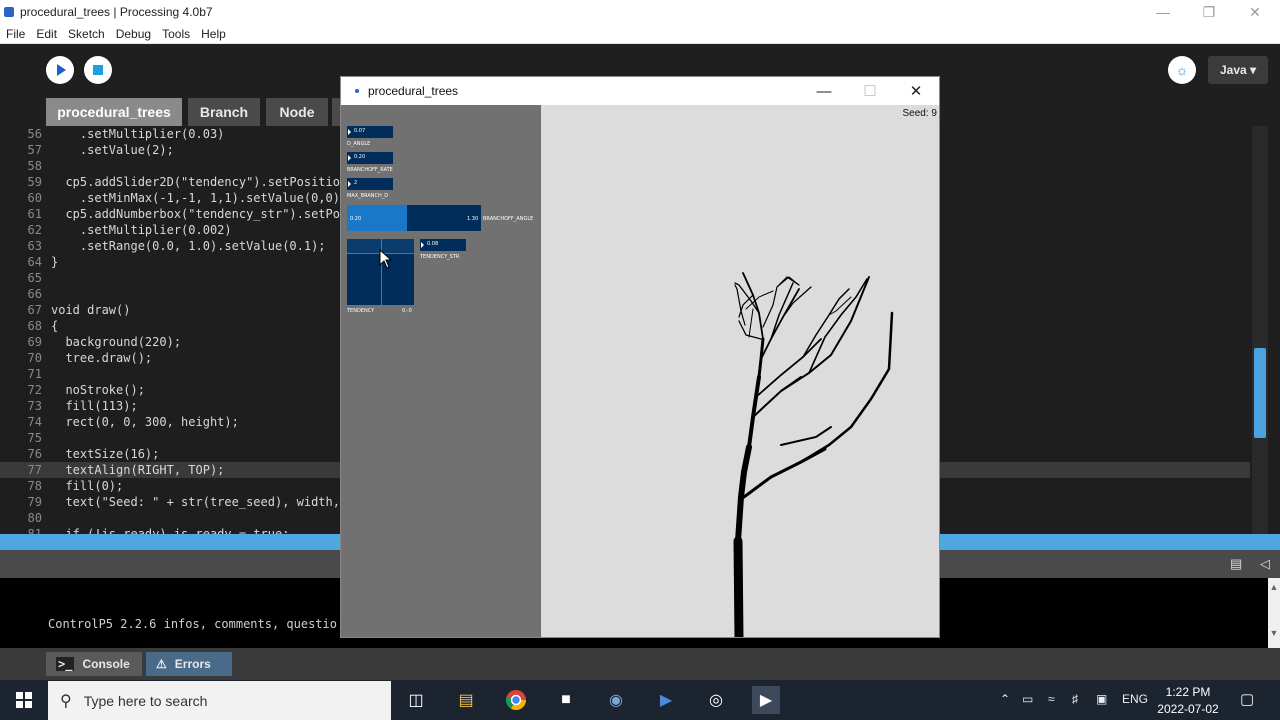 The width and height of the screenshot is (1280, 720). I want to click on collapse-console-icon: ◁, so click(1265, 564).